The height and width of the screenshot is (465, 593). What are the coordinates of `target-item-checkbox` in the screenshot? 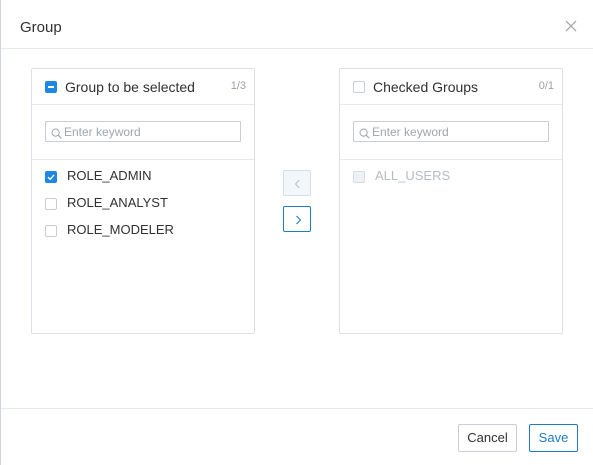 It's located at (359, 177).